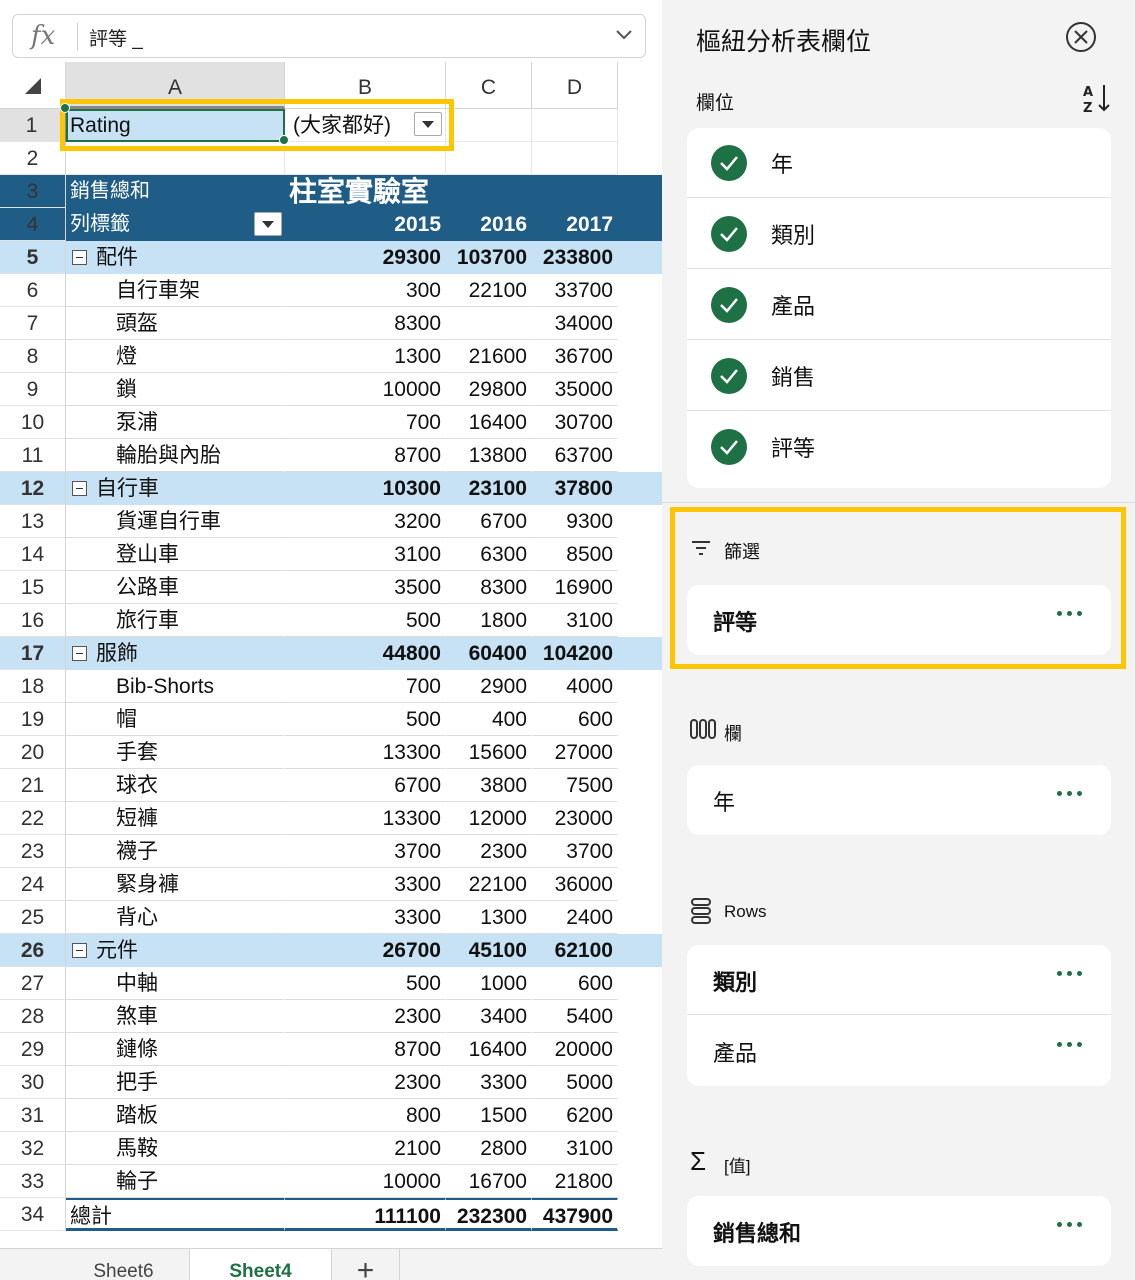  I want to click on item-value: 20000, so click(575, 1049).